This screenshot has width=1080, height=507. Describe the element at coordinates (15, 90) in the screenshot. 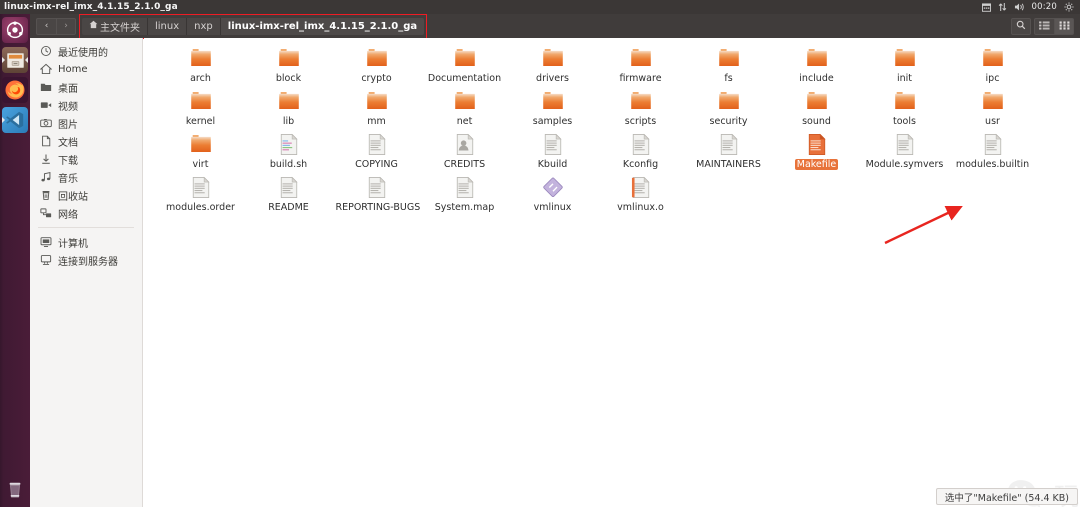

I see `launcher-item-firefox` at that location.